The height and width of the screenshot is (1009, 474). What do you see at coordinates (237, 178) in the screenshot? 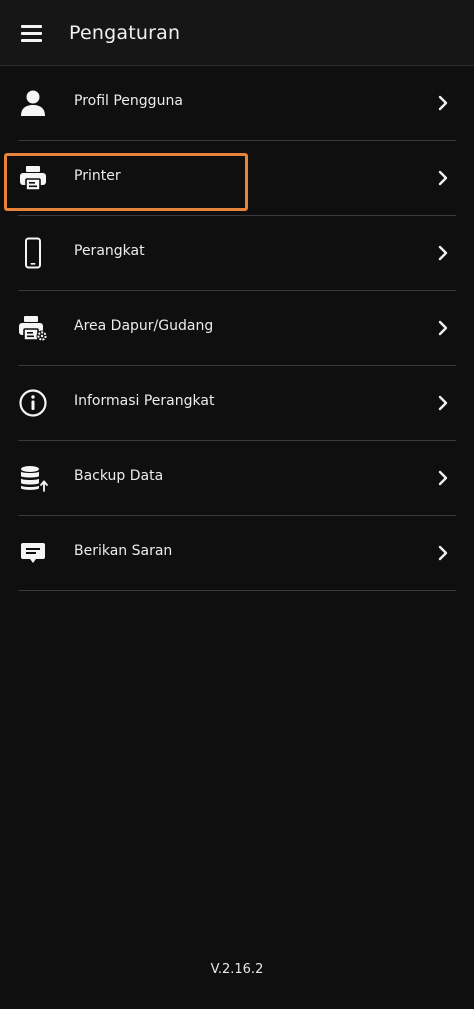
I see `menu-item-printer: Printer` at bounding box center [237, 178].